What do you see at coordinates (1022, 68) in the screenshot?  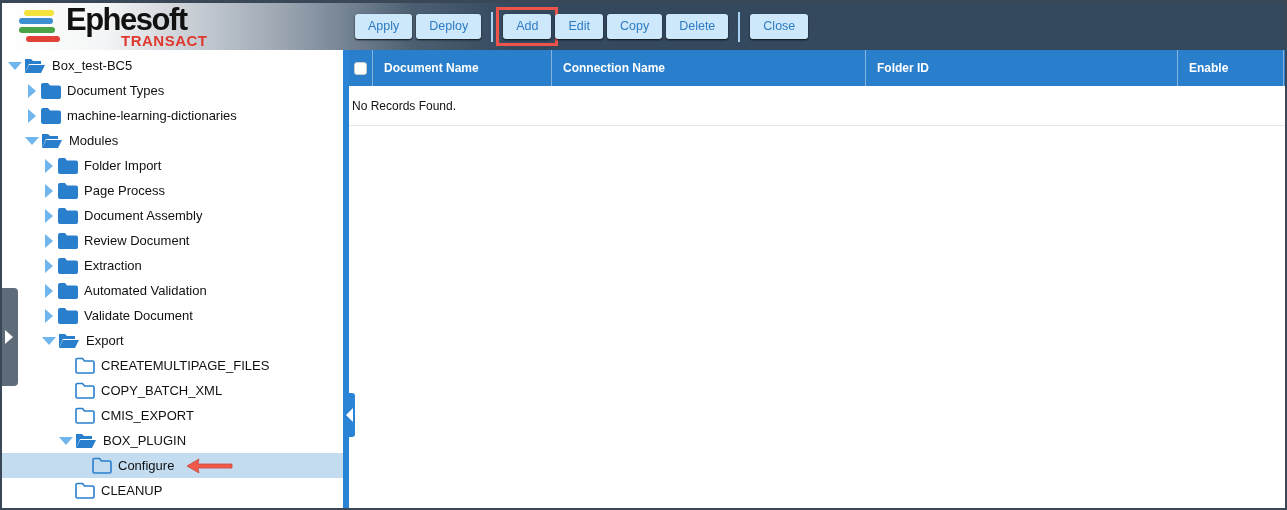 I see `column-header: Folder ID` at bounding box center [1022, 68].